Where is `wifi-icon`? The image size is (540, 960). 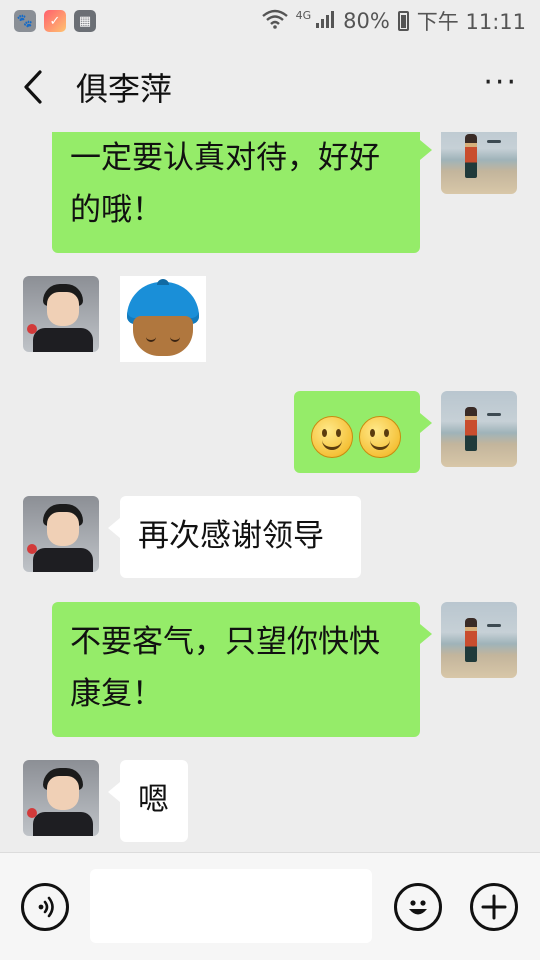
wifi-icon is located at coordinates (274, 21).